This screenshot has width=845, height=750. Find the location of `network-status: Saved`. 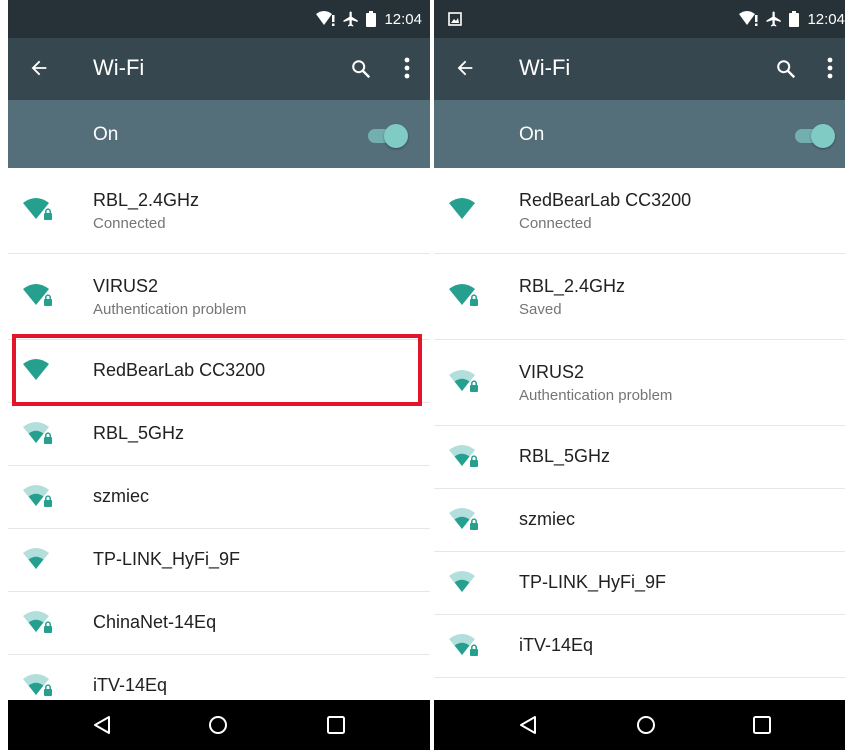

network-status: Saved is located at coordinates (540, 309).